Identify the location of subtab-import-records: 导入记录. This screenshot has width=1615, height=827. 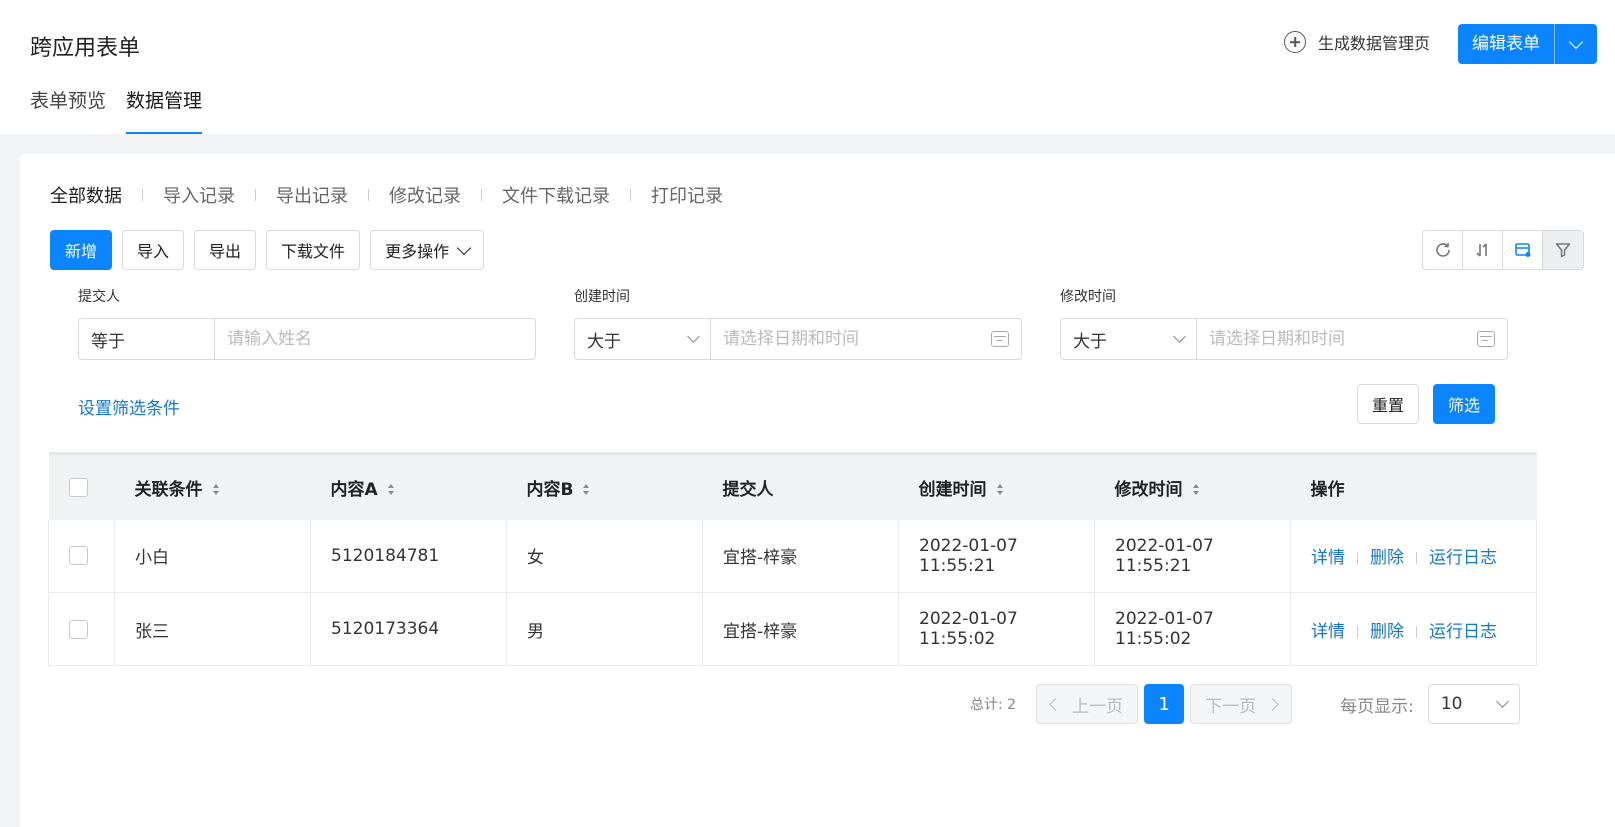
(199, 195).